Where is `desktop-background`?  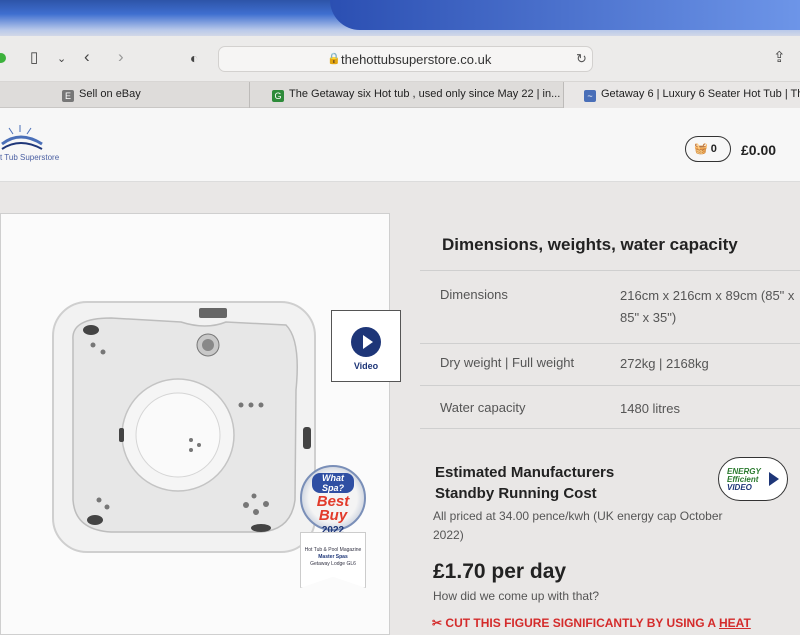
desktop-background is located at coordinates (400, 20).